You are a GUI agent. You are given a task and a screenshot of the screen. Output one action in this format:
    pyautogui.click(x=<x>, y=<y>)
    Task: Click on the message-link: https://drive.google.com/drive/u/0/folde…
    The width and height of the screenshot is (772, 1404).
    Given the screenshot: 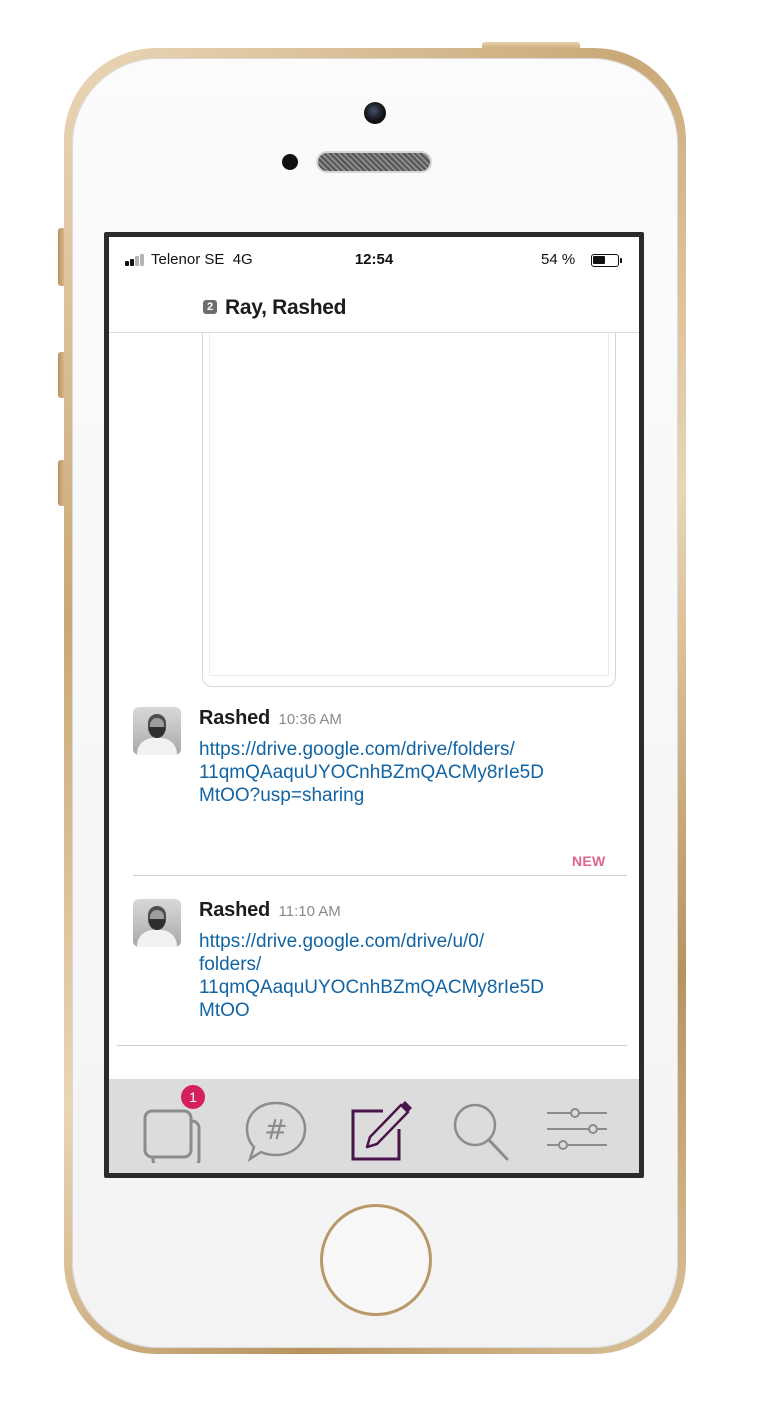 What is the action you would take?
    pyautogui.click(x=409, y=976)
    